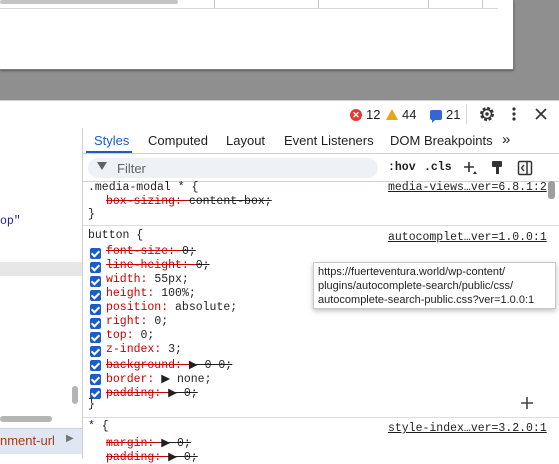  Describe the element at coordinates (467, 187) in the screenshot. I see `rule-source-link: media-views…ver=6.8.1:2` at that location.